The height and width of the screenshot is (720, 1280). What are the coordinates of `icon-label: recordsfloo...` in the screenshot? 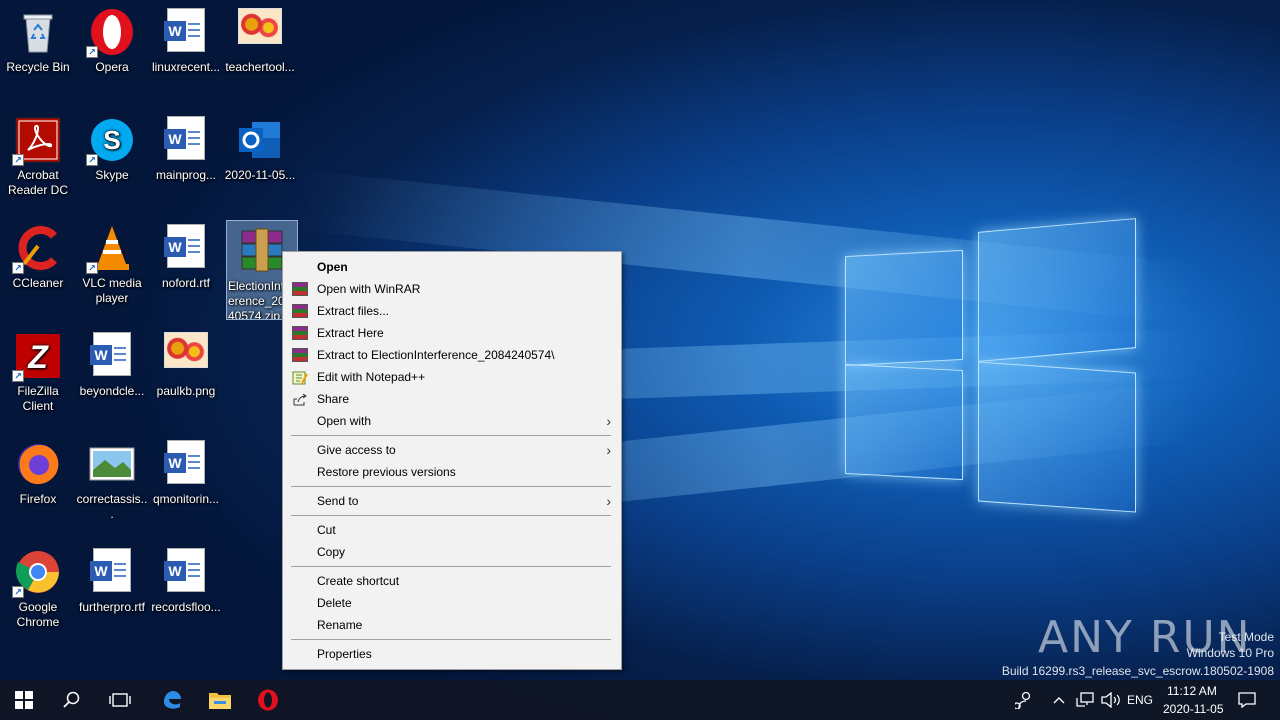 It's located at (186, 607).